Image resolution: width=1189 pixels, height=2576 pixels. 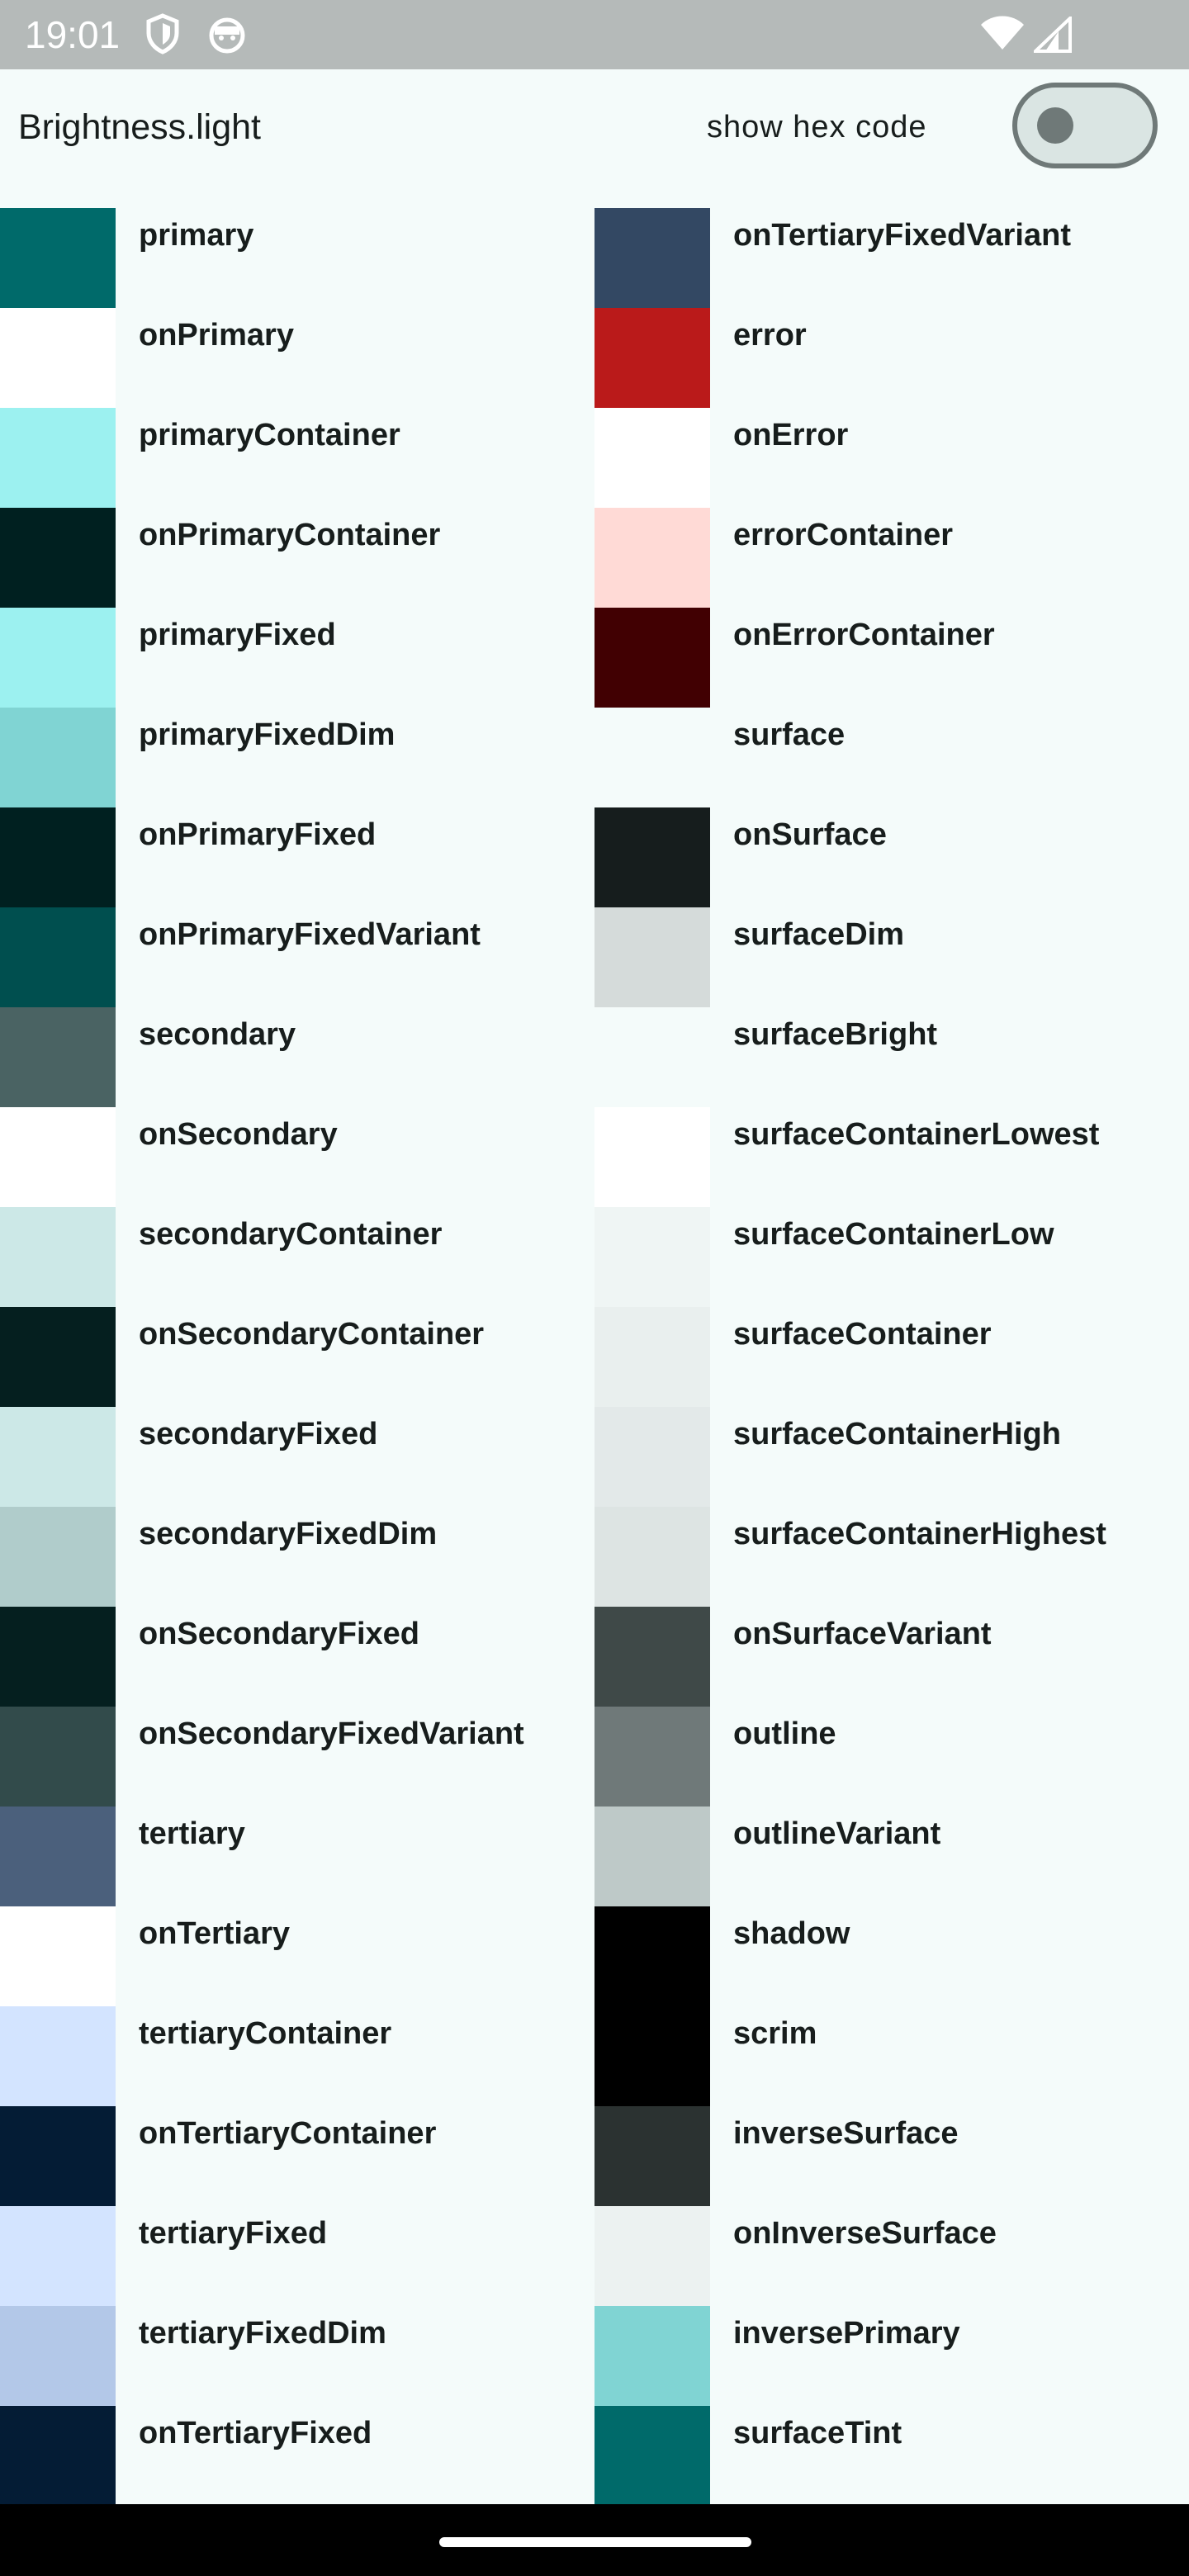 What do you see at coordinates (238, 1134) in the screenshot?
I see `color-name-label: onSecondary` at bounding box center [238, 1134].